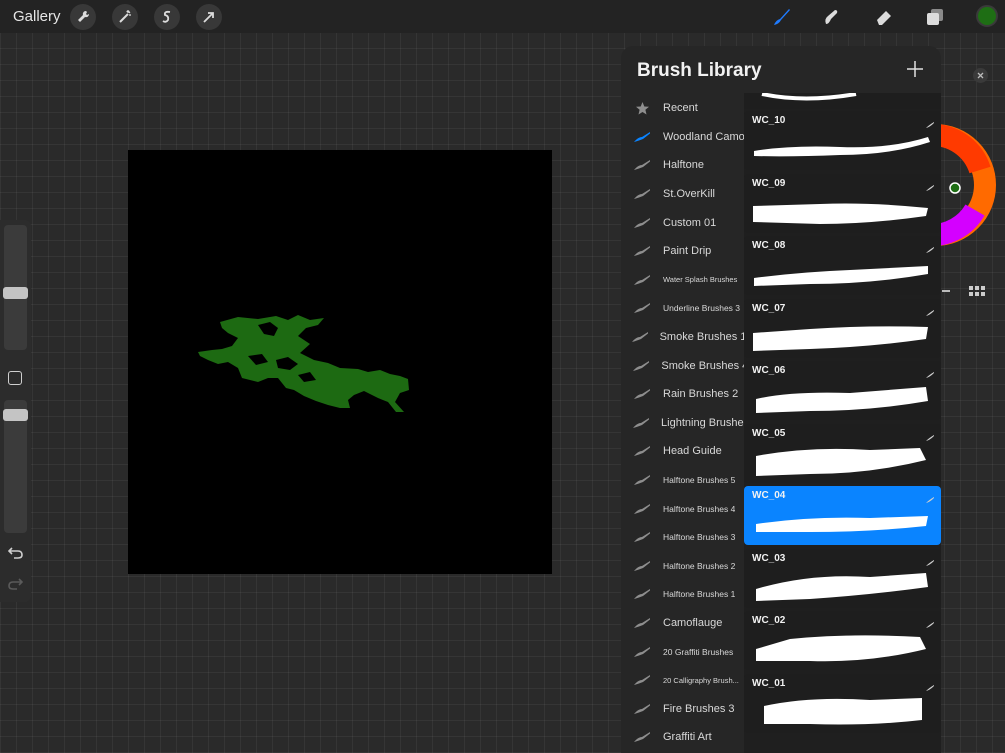 This screenshot has height=753, width=1005. Describe the element at coordinates (782, 17) in the screenshot. I see `brush-icon` at that location.